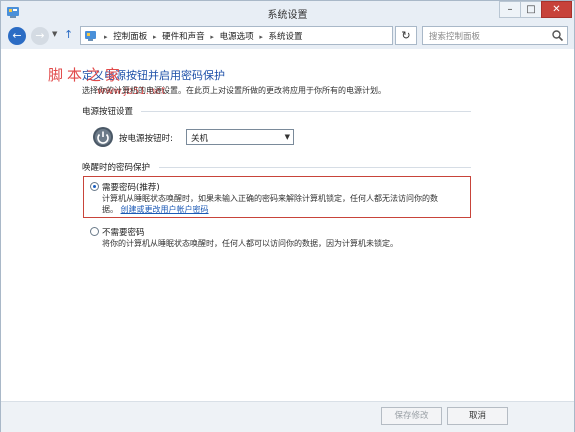 The image size is (575, 432). What do you see at coordinates (130, 37) in the screenshot?
I see `breadcrumb-control-panel: 控制面板` at bounding box center [130, 37].